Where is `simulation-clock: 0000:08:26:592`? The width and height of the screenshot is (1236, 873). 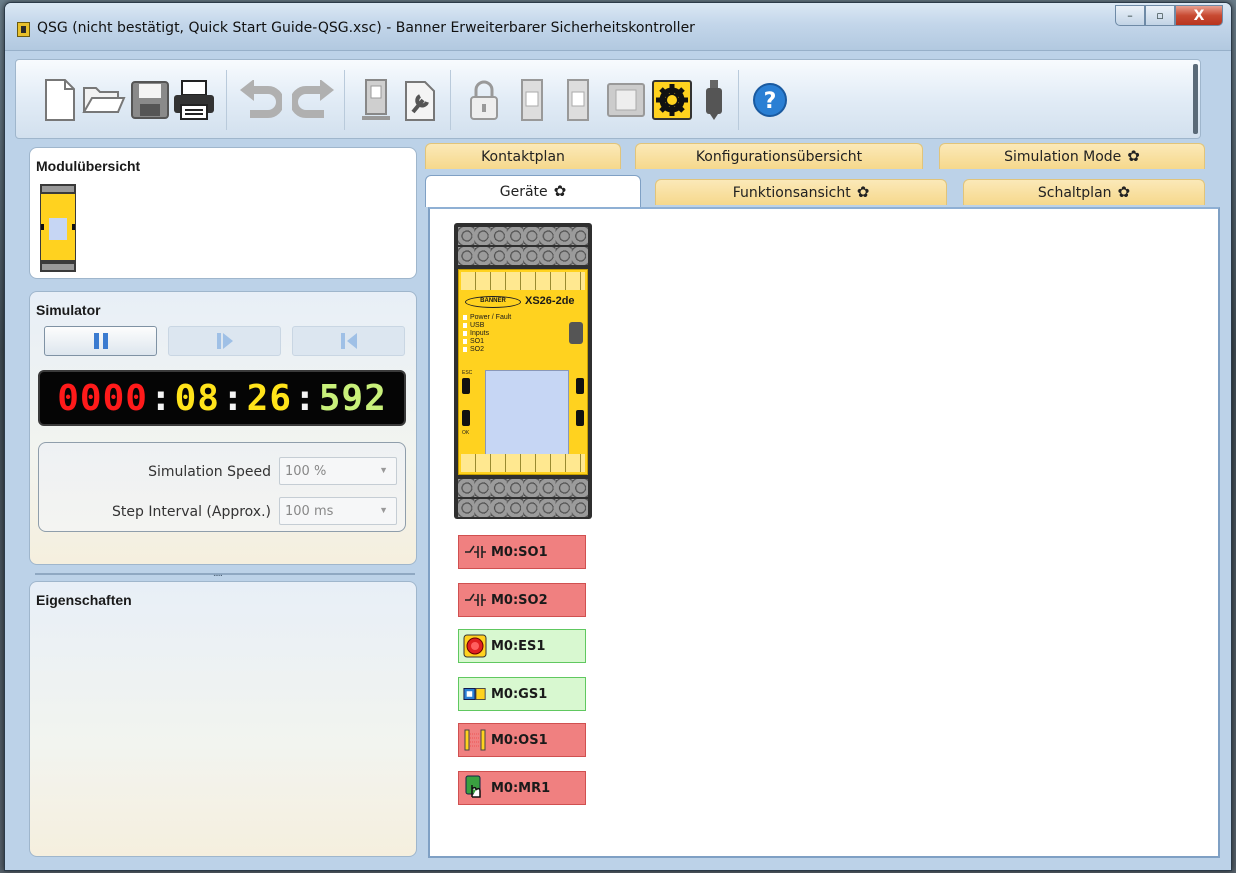
simulation-clock: 0000:08:26:592 is located at coordinates (222, 398).